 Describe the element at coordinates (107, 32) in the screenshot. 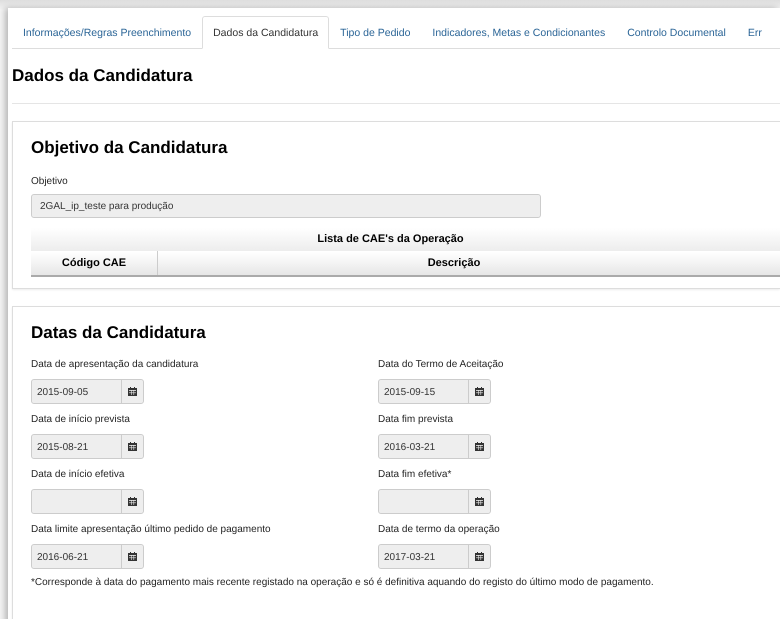

I see `tab: Informações/Regras Preenchimento` at that location.